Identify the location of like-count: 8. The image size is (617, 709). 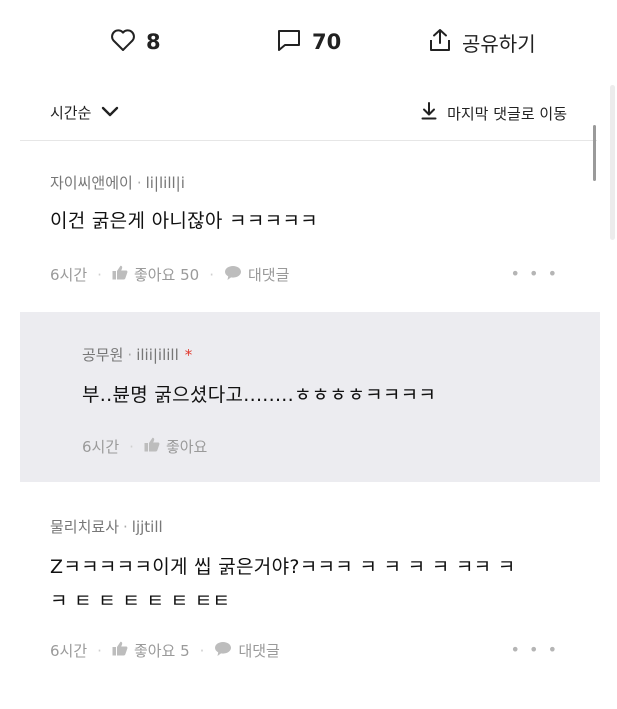
(153, 42).